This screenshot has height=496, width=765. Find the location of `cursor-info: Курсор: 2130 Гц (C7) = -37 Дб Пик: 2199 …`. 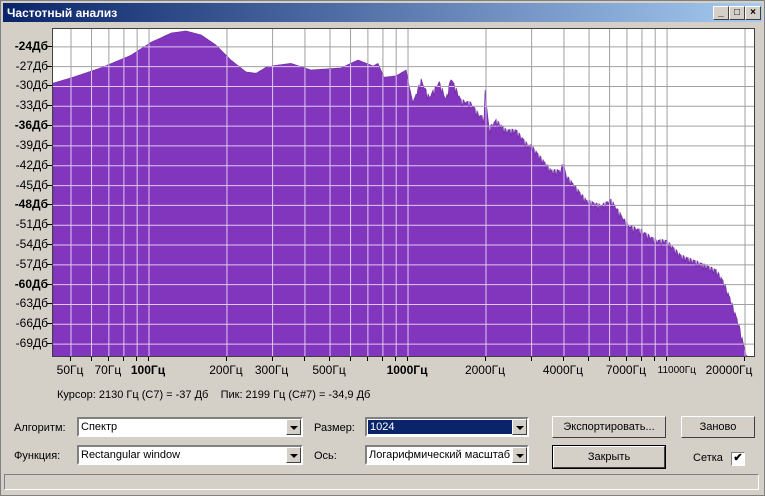

cursor-info: Курсор: 2130 Гц (C7) = -37 Дб Пик: 2199 … is located at coordinates (213, 395).